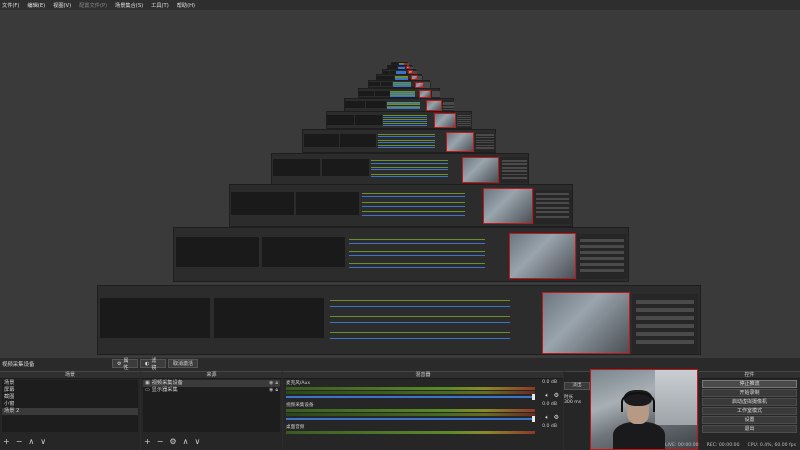 This screenshot has width=800, height=450. What do you see at coordinates (423, 375) in the screenshot?
I see `mixer-title: 混音器` at bounding box center [423, 375].